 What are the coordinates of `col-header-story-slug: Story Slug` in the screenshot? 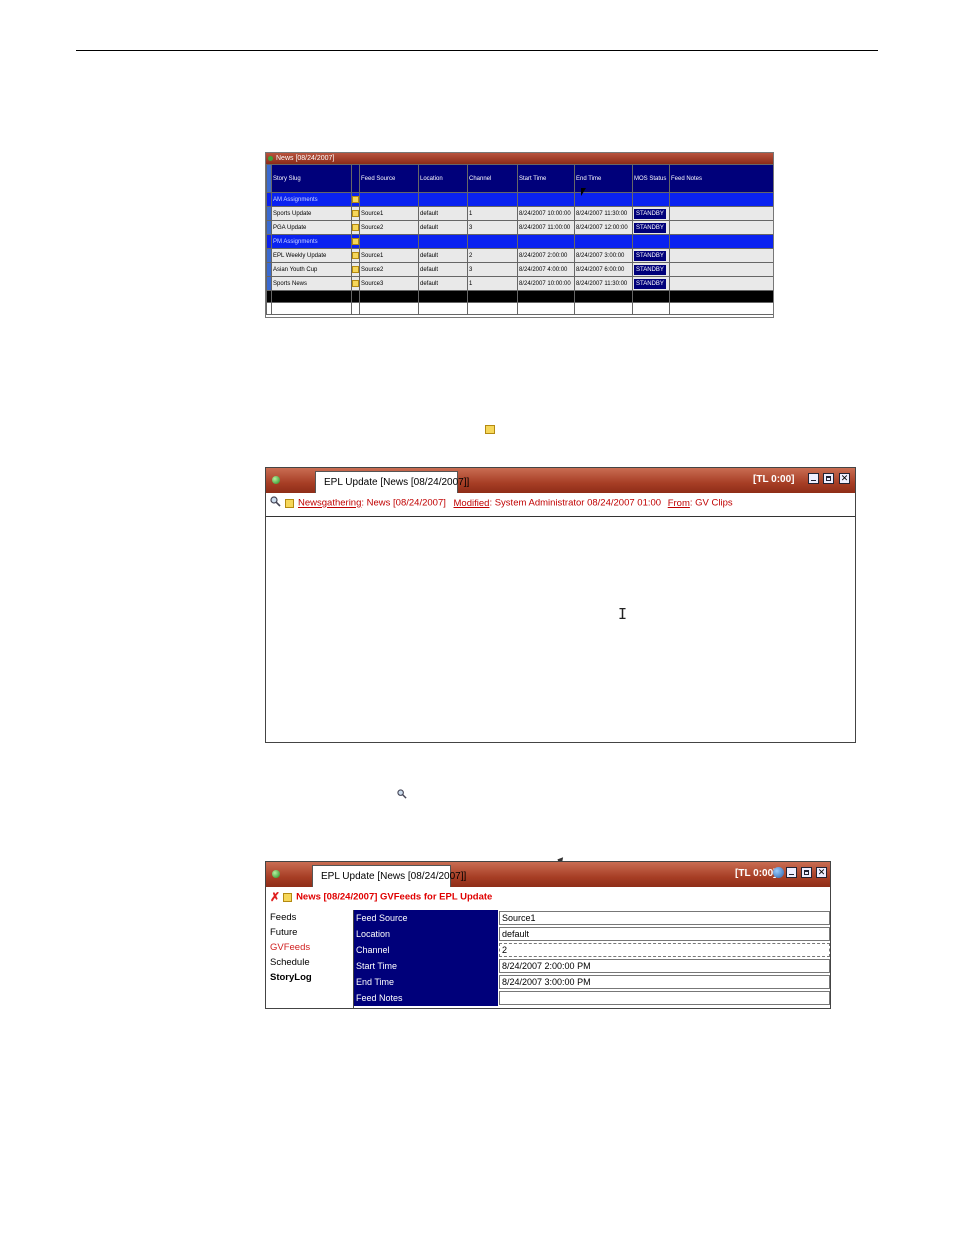 It's located at (311, 178).